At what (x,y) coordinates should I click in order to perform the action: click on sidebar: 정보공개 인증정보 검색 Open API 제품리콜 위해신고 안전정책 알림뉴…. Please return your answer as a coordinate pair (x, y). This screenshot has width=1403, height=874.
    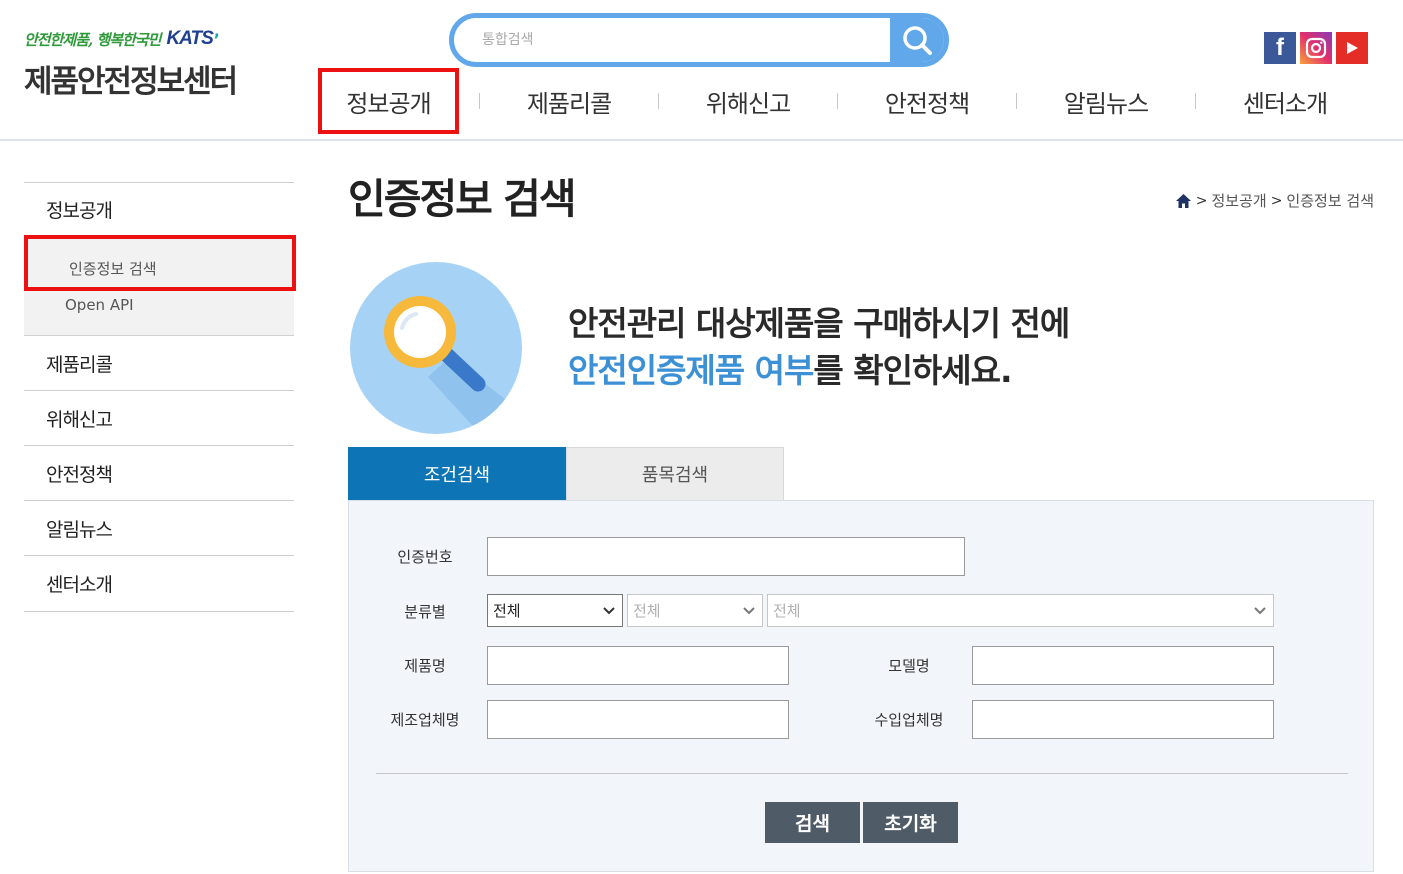
    Looking at the image, I should click on (160, 397).